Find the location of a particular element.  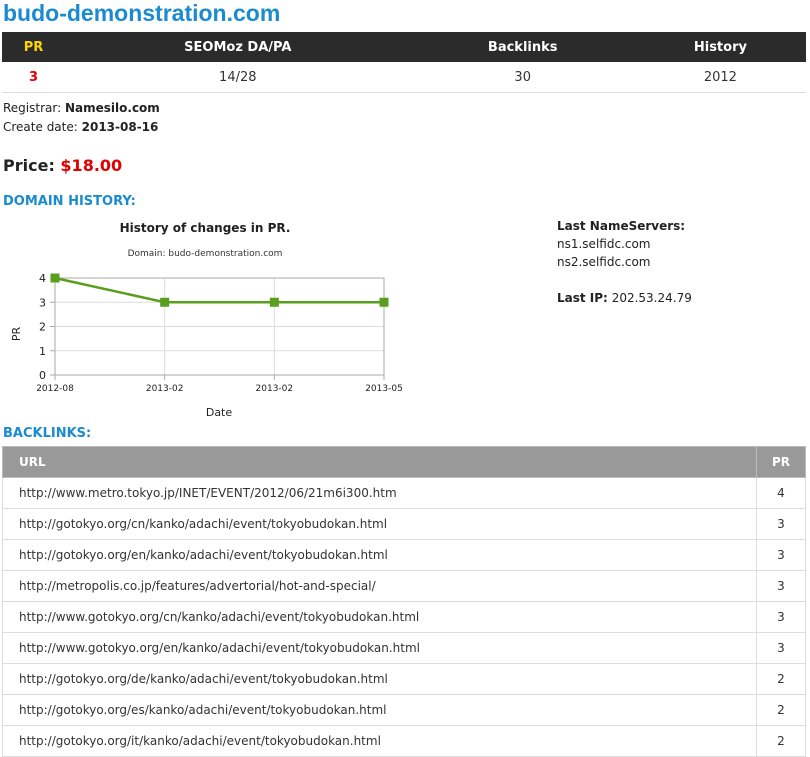

last-ip-label: Last IP: is located at coordinates (582, 298).